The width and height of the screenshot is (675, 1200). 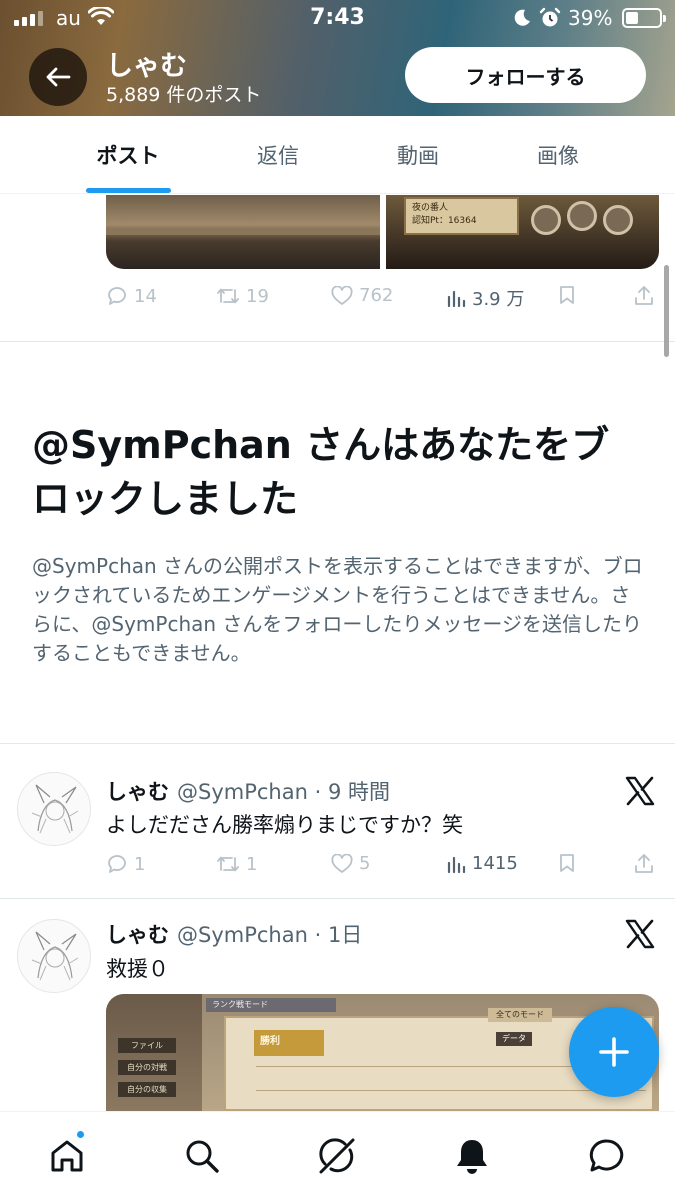 What do you see at coordinates (128, 190) in the screenshot?
I see `active-tab-indicator` at bounding box center [128, 190].